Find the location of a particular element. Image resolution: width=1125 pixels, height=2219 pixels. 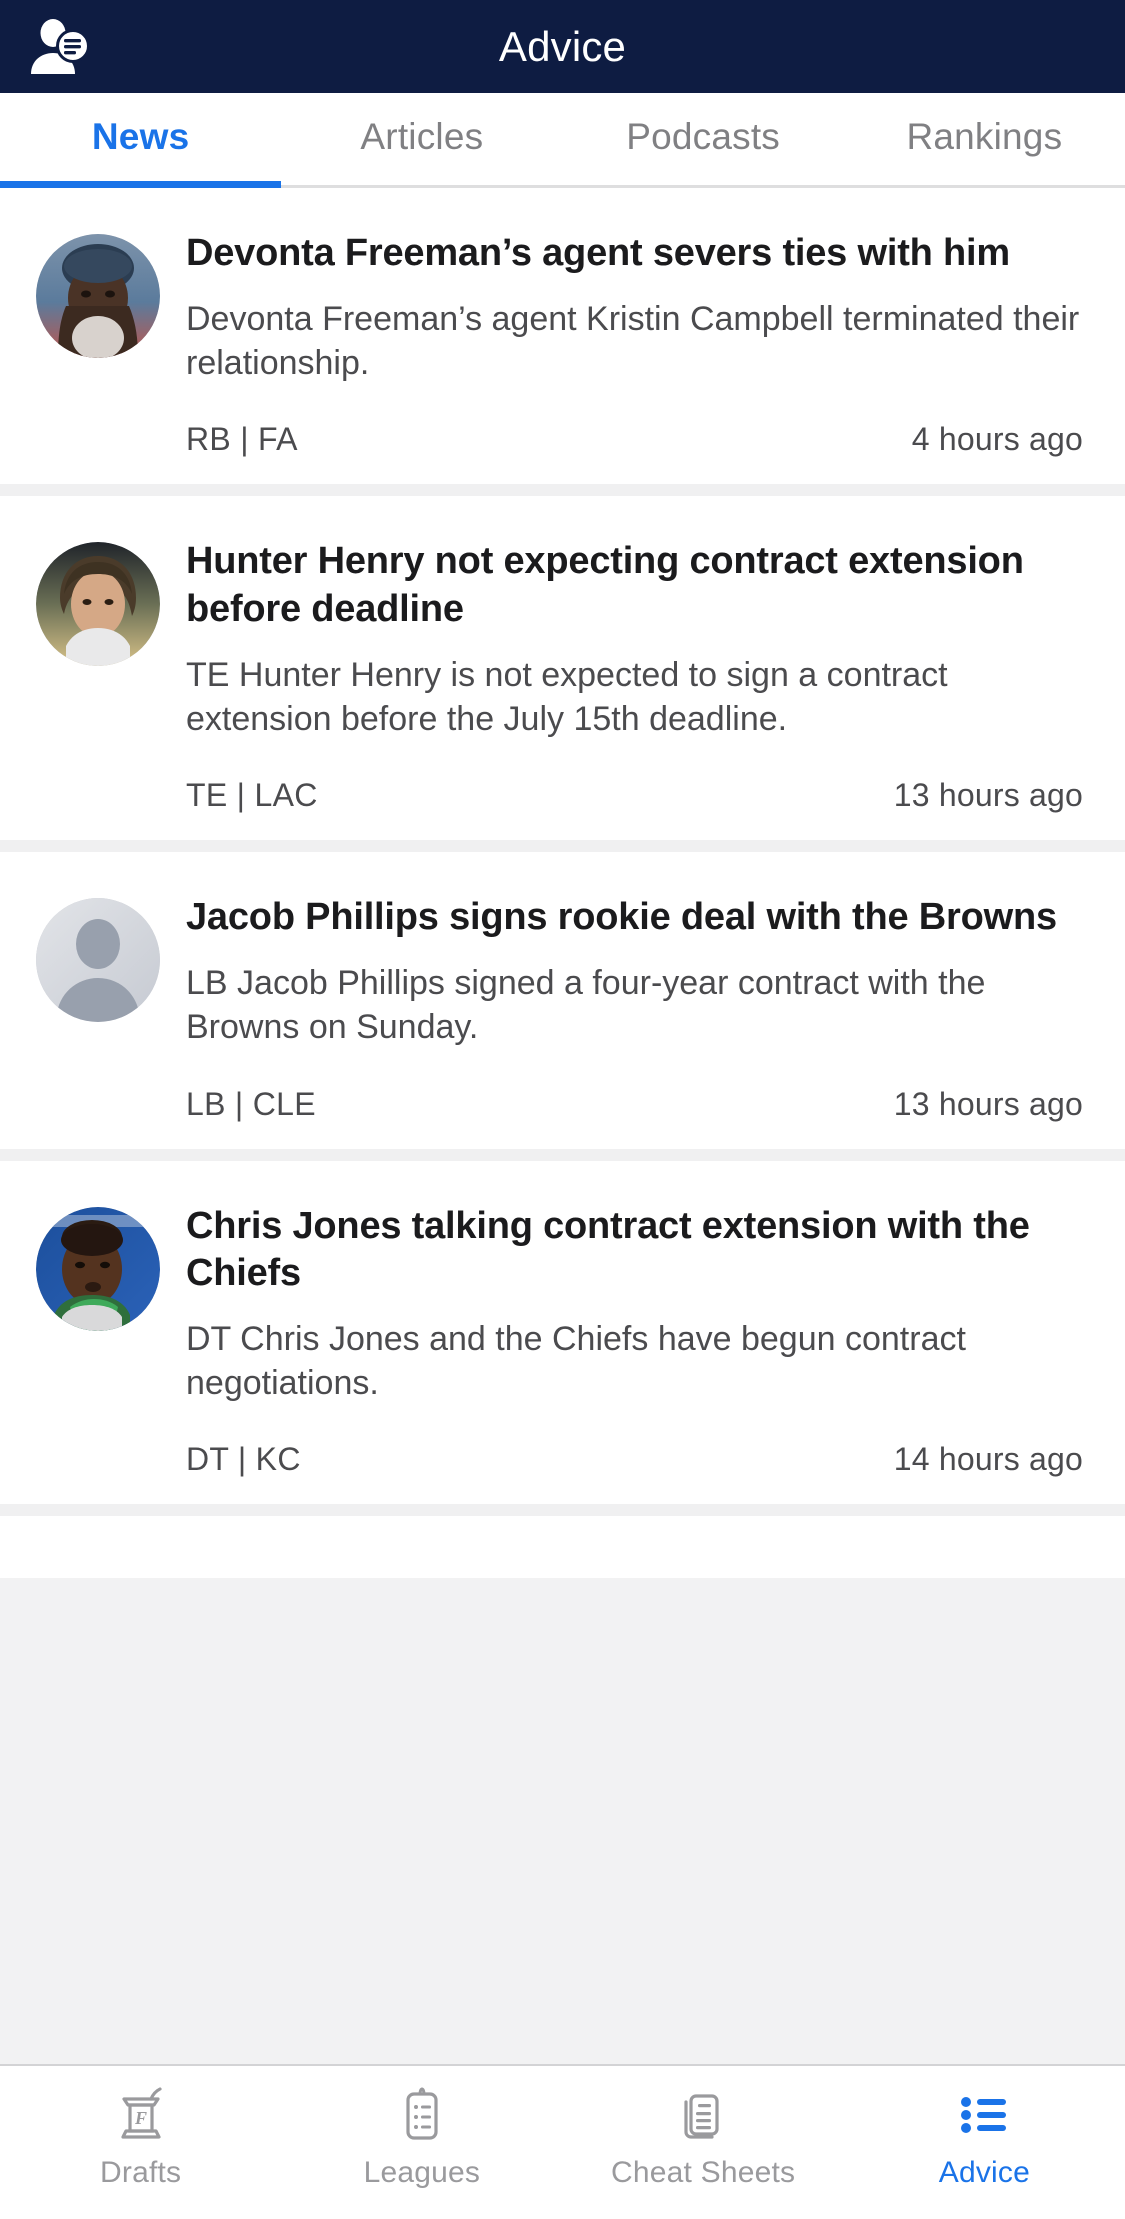

nav-item-drafts: F Drafts is located at coordinates (140, 2136).